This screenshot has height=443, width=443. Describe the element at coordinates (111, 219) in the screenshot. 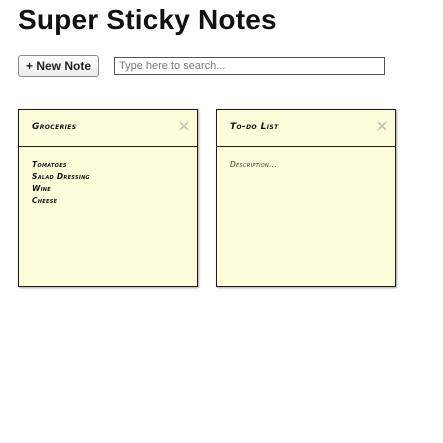

I see `note-description: Tomatoes Salad Dressing Wine Cheese` at that location.